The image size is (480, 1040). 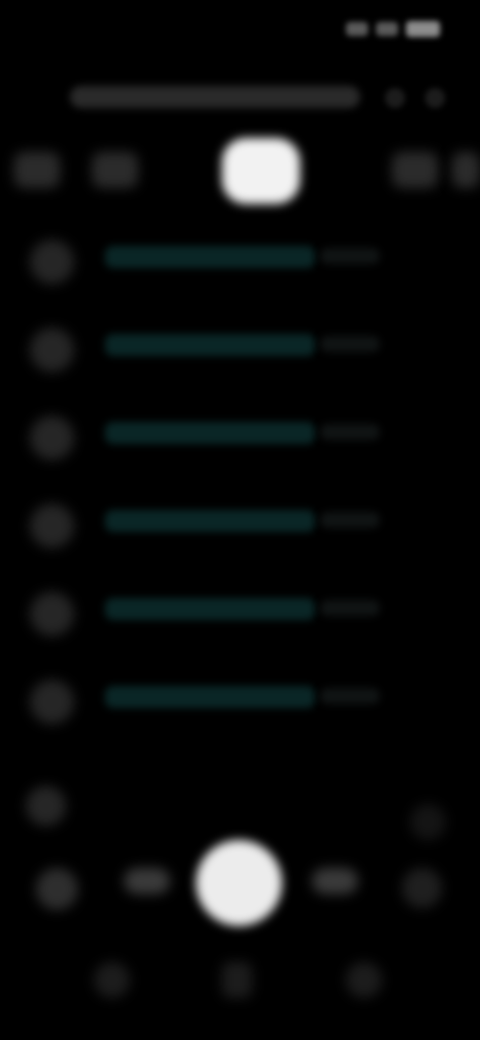 I want to click on wifi-icon, so click(x=387, y=29).